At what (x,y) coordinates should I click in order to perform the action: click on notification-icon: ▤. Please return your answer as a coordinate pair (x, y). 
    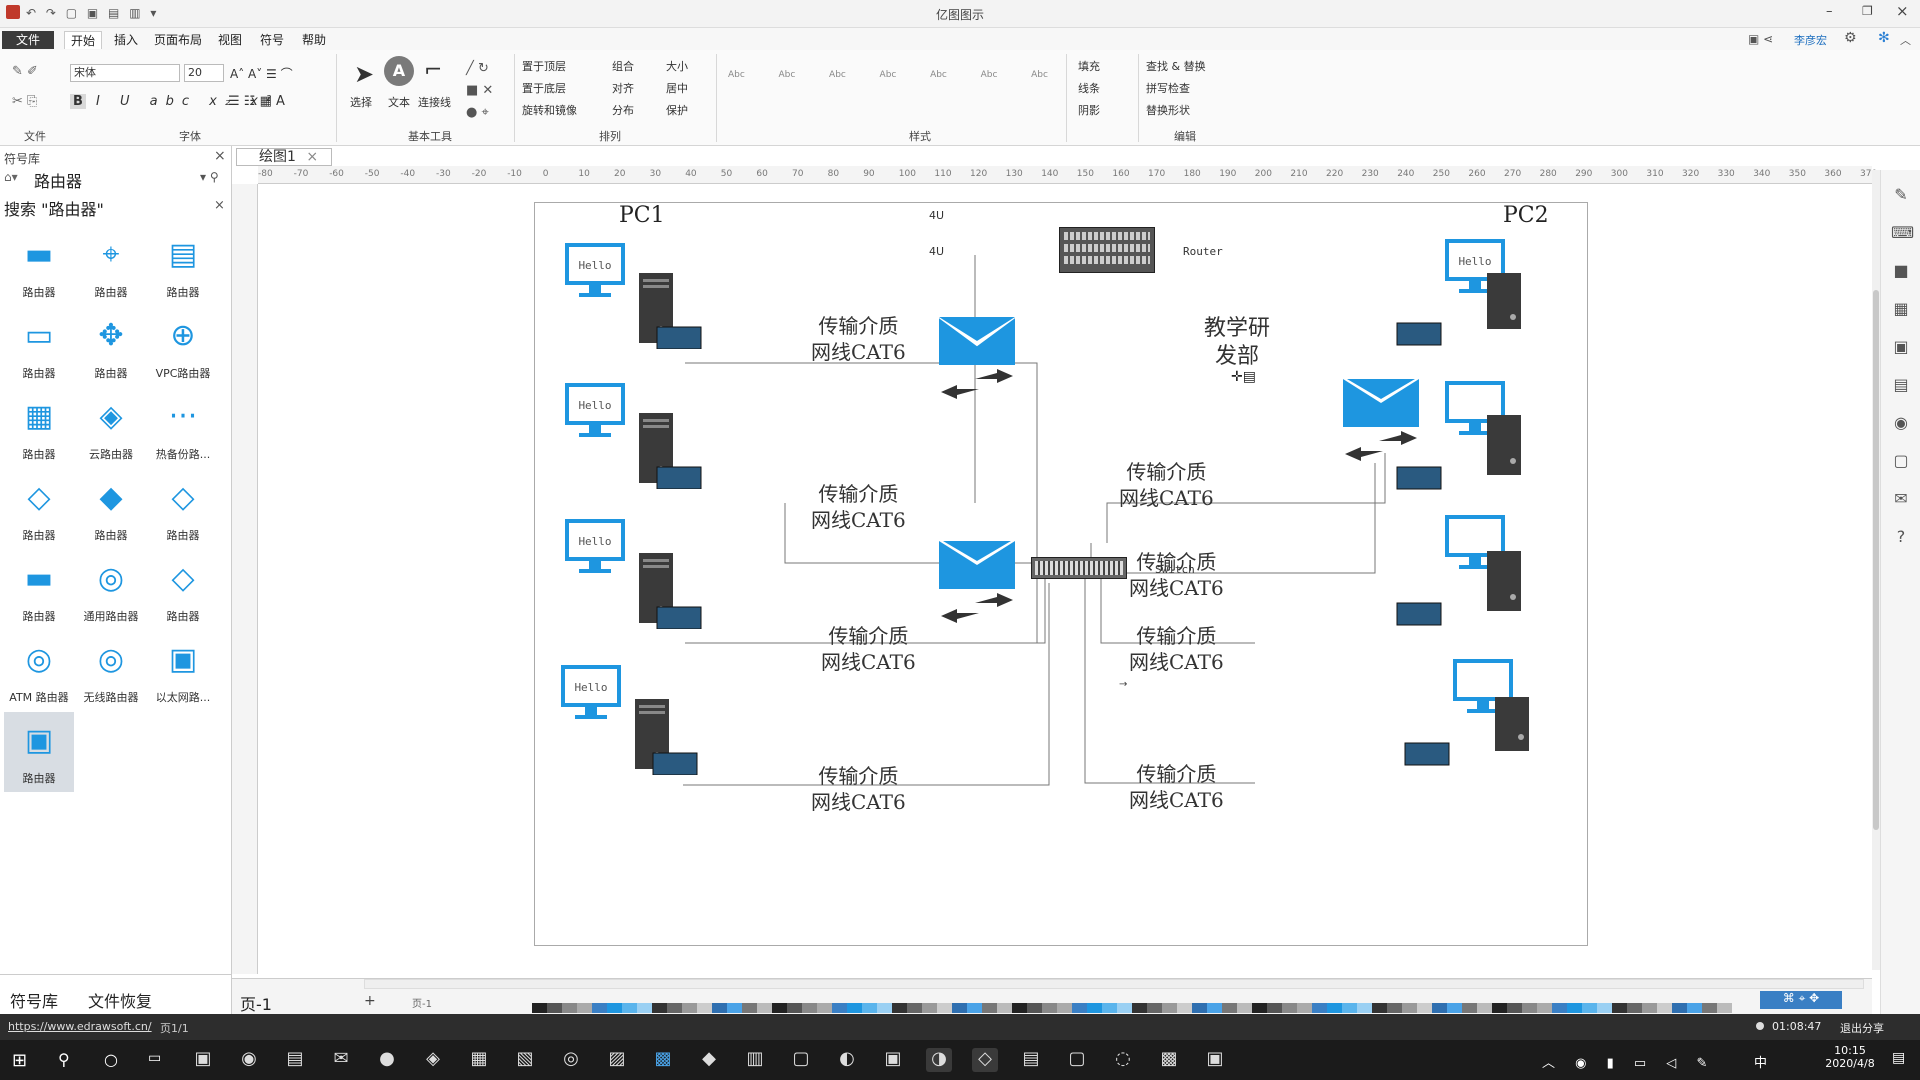
    Looking at the image, I should click on (1898, 1058).